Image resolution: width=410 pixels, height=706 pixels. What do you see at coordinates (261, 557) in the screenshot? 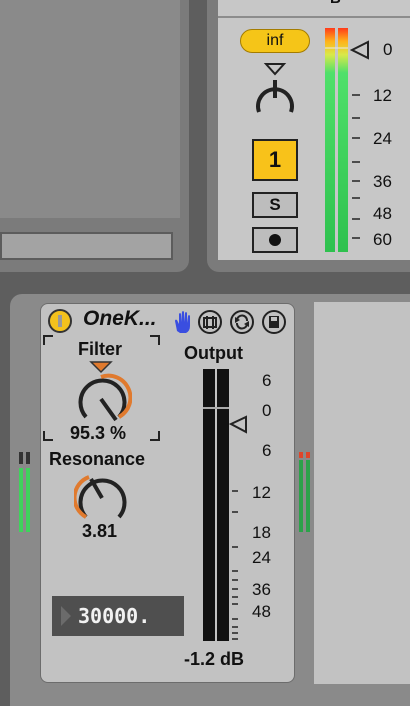
I see `output-scale-label: 24` at bounding box center [261, 557].